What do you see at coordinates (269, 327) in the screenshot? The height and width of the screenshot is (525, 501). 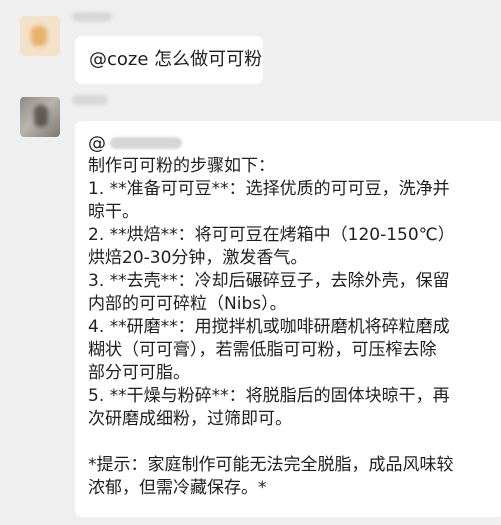 I see `step-4-line: 4. **研磨**：用搅拌机或咖啡研磨机将碎粒磨成` at bounding box center [269, 327].